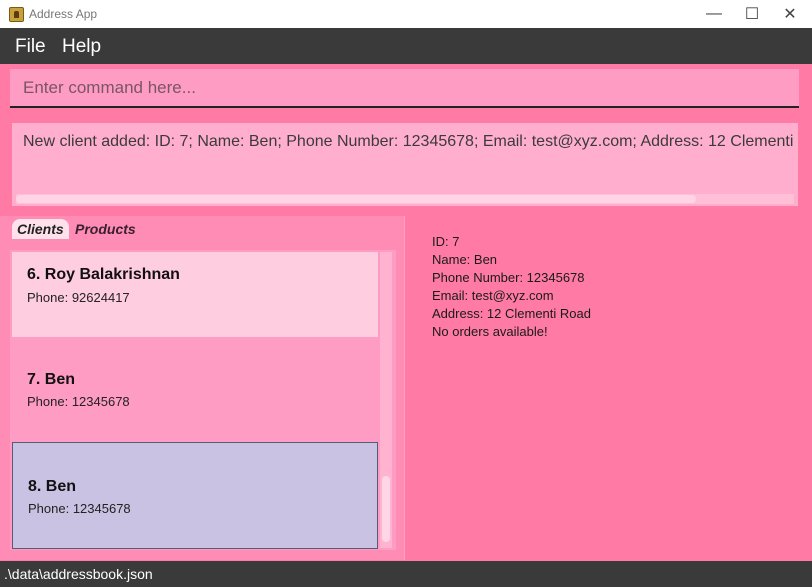  What do you see at coordinates (63, 14) in the screenshot?
I see `window-title: Address App` at bounding box center [63, 14].